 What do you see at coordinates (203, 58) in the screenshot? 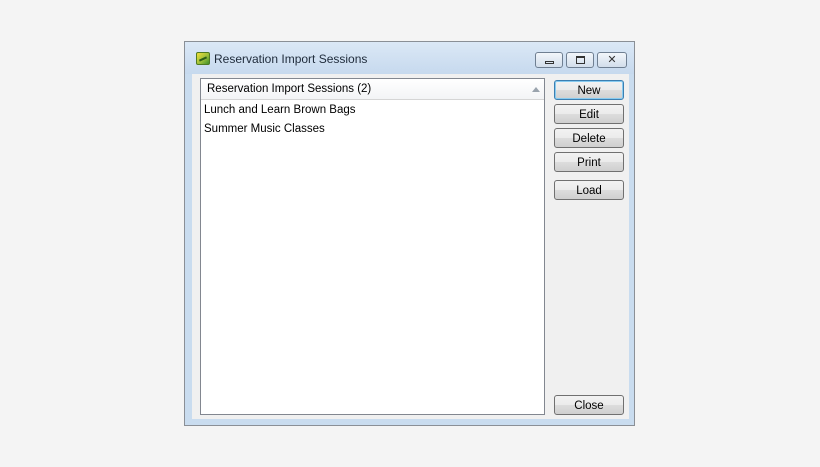
I see `app-icon` at bounding box center [203, 58].